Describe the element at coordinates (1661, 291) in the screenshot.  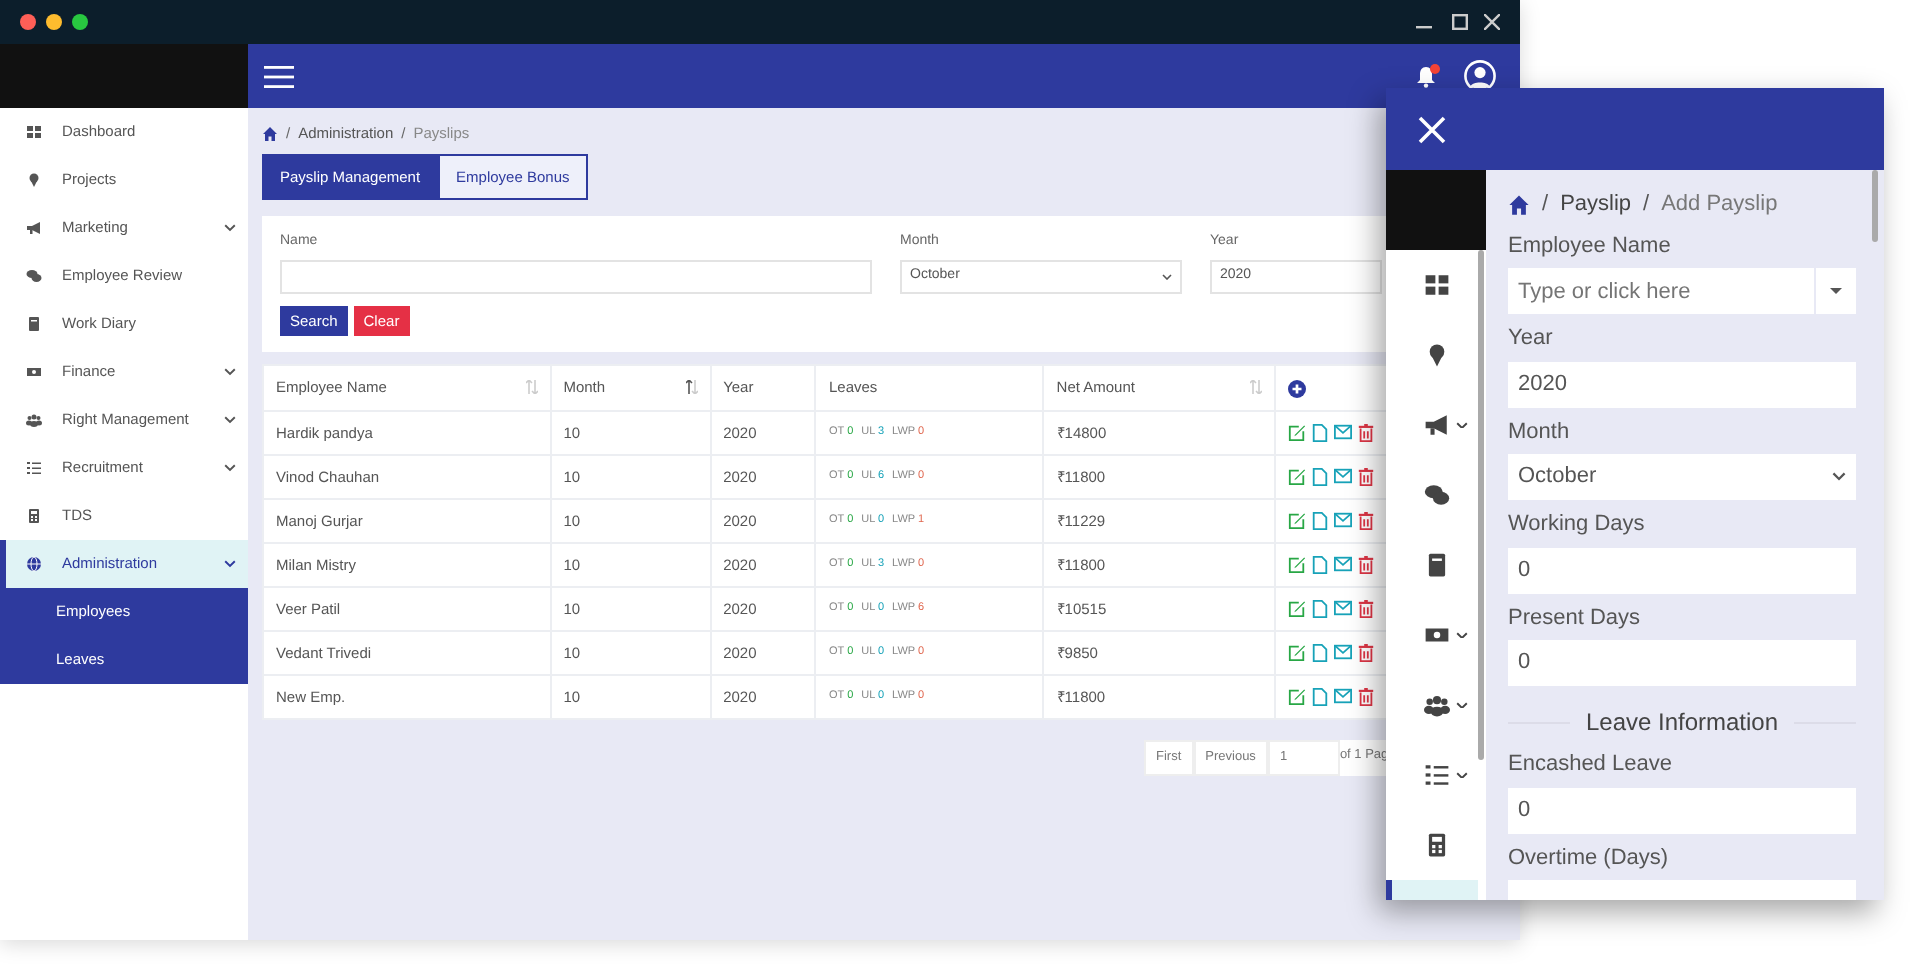
I see `employee-name-field: Type or click here` at that location.